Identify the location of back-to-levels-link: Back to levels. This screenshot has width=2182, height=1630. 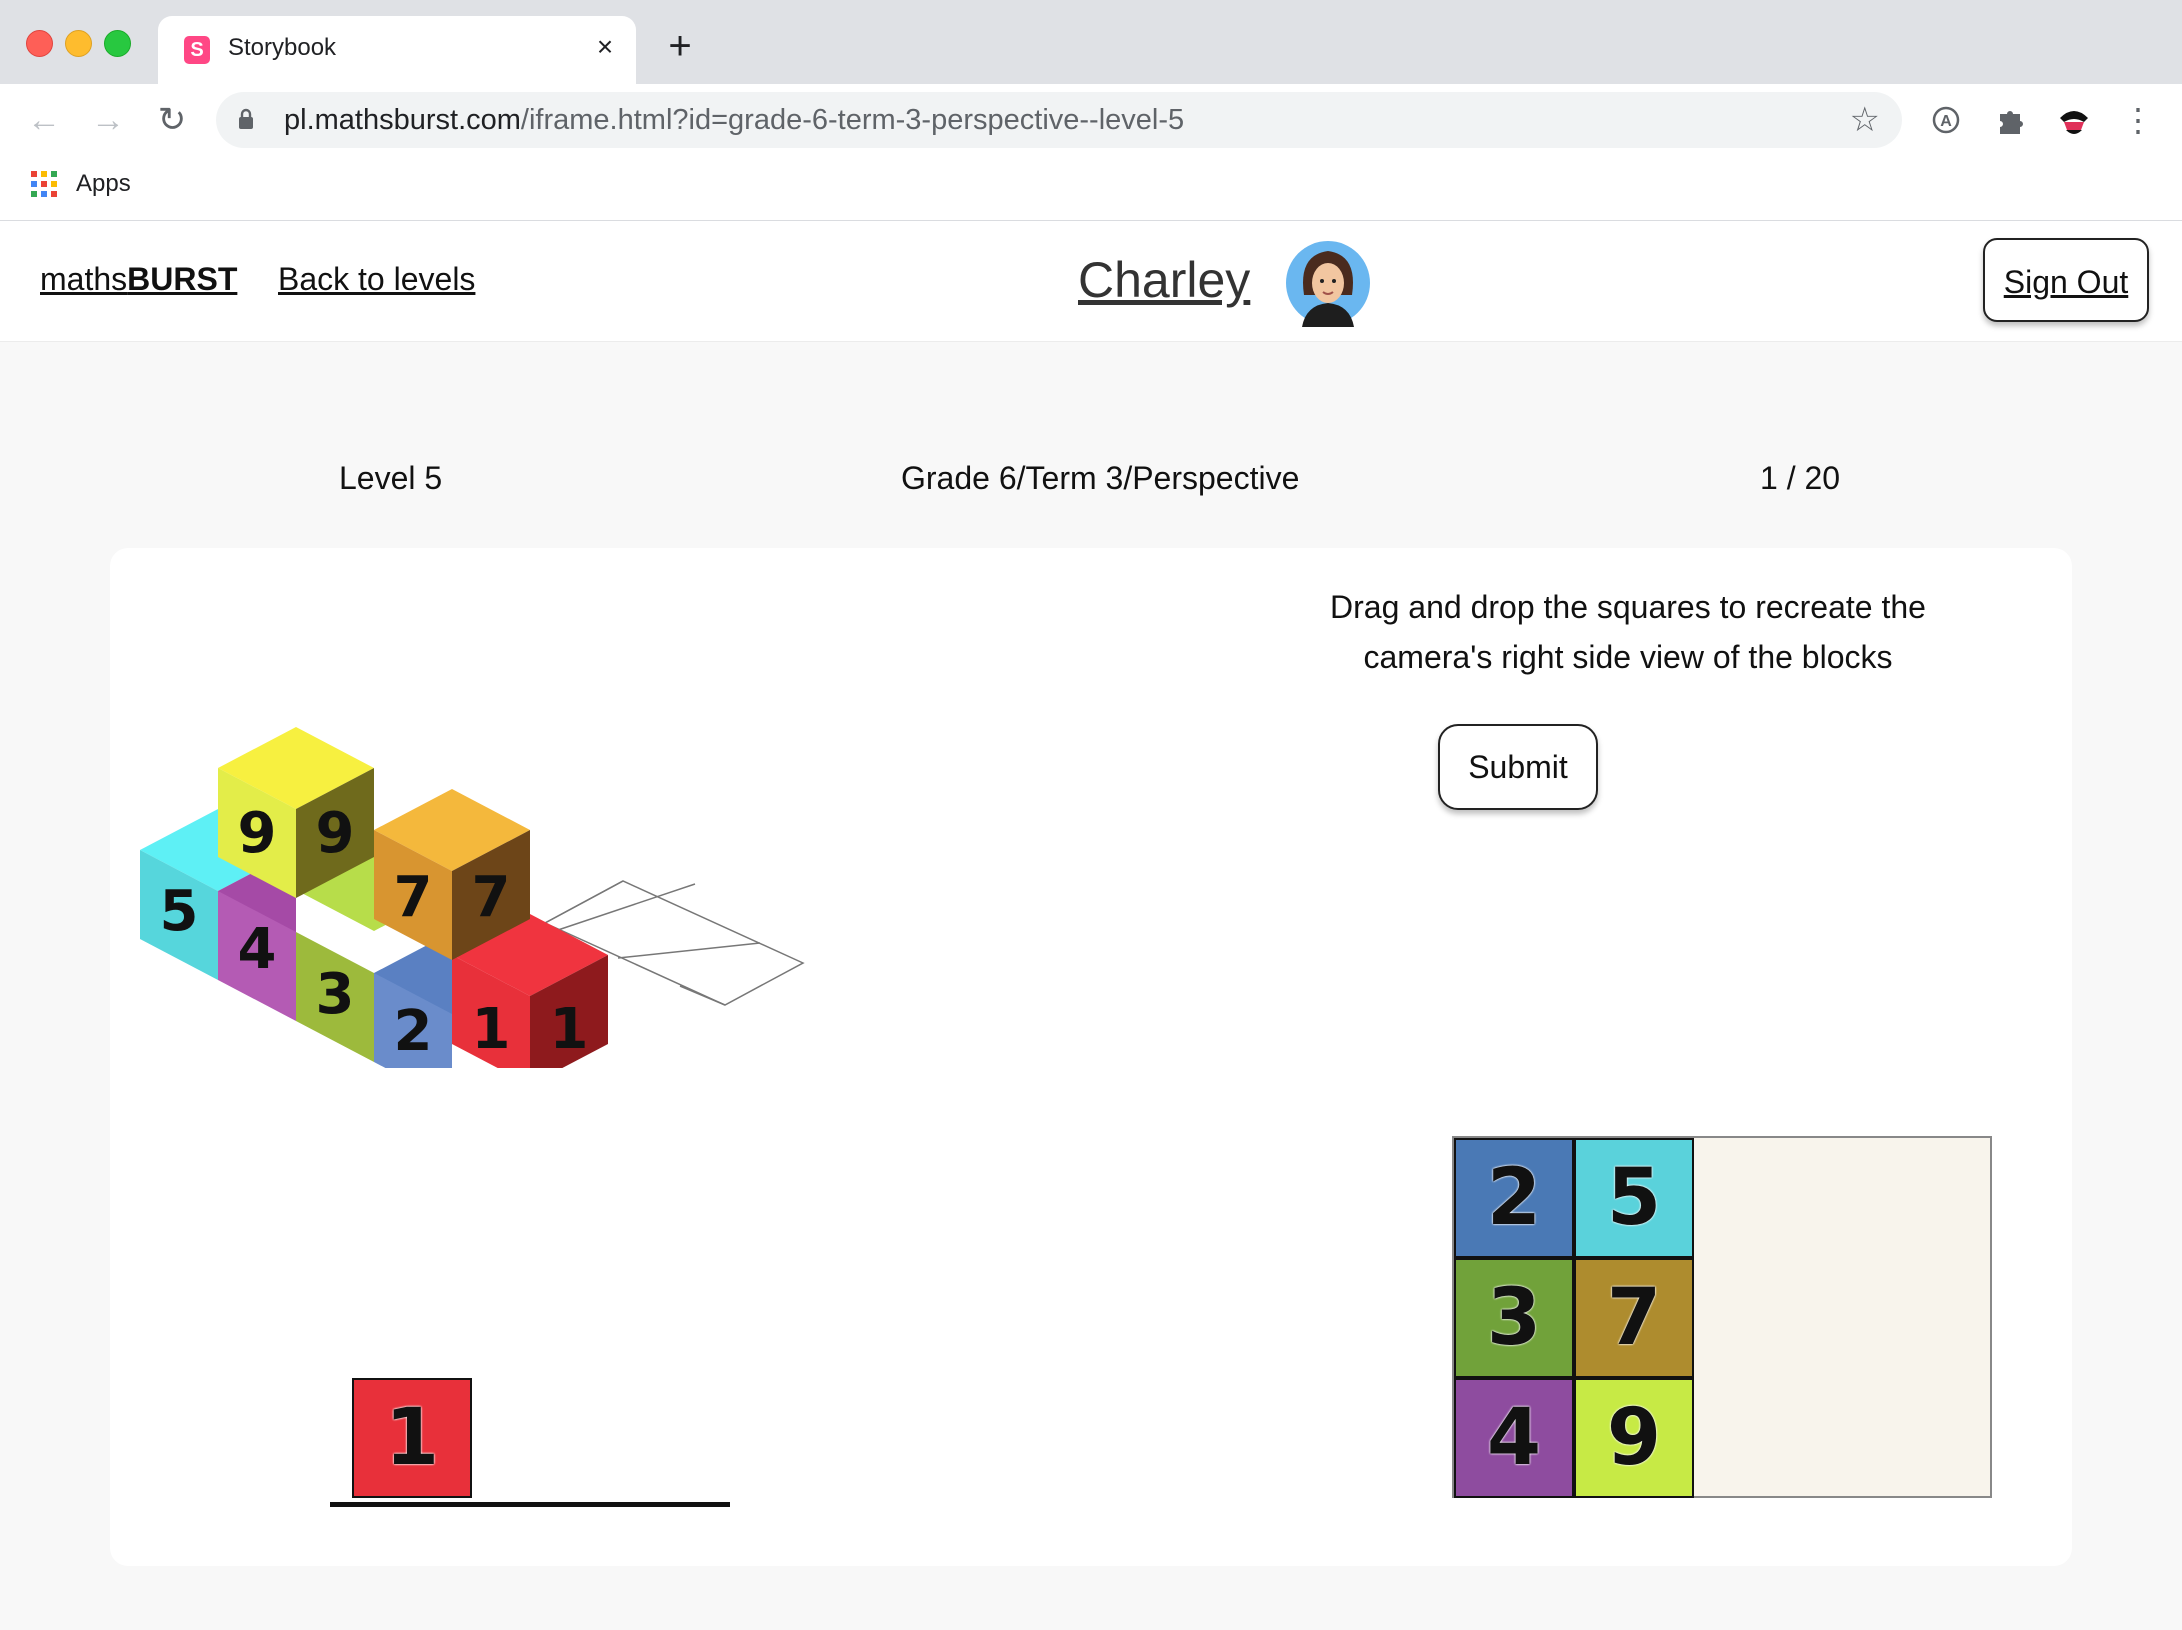
(376, 279).